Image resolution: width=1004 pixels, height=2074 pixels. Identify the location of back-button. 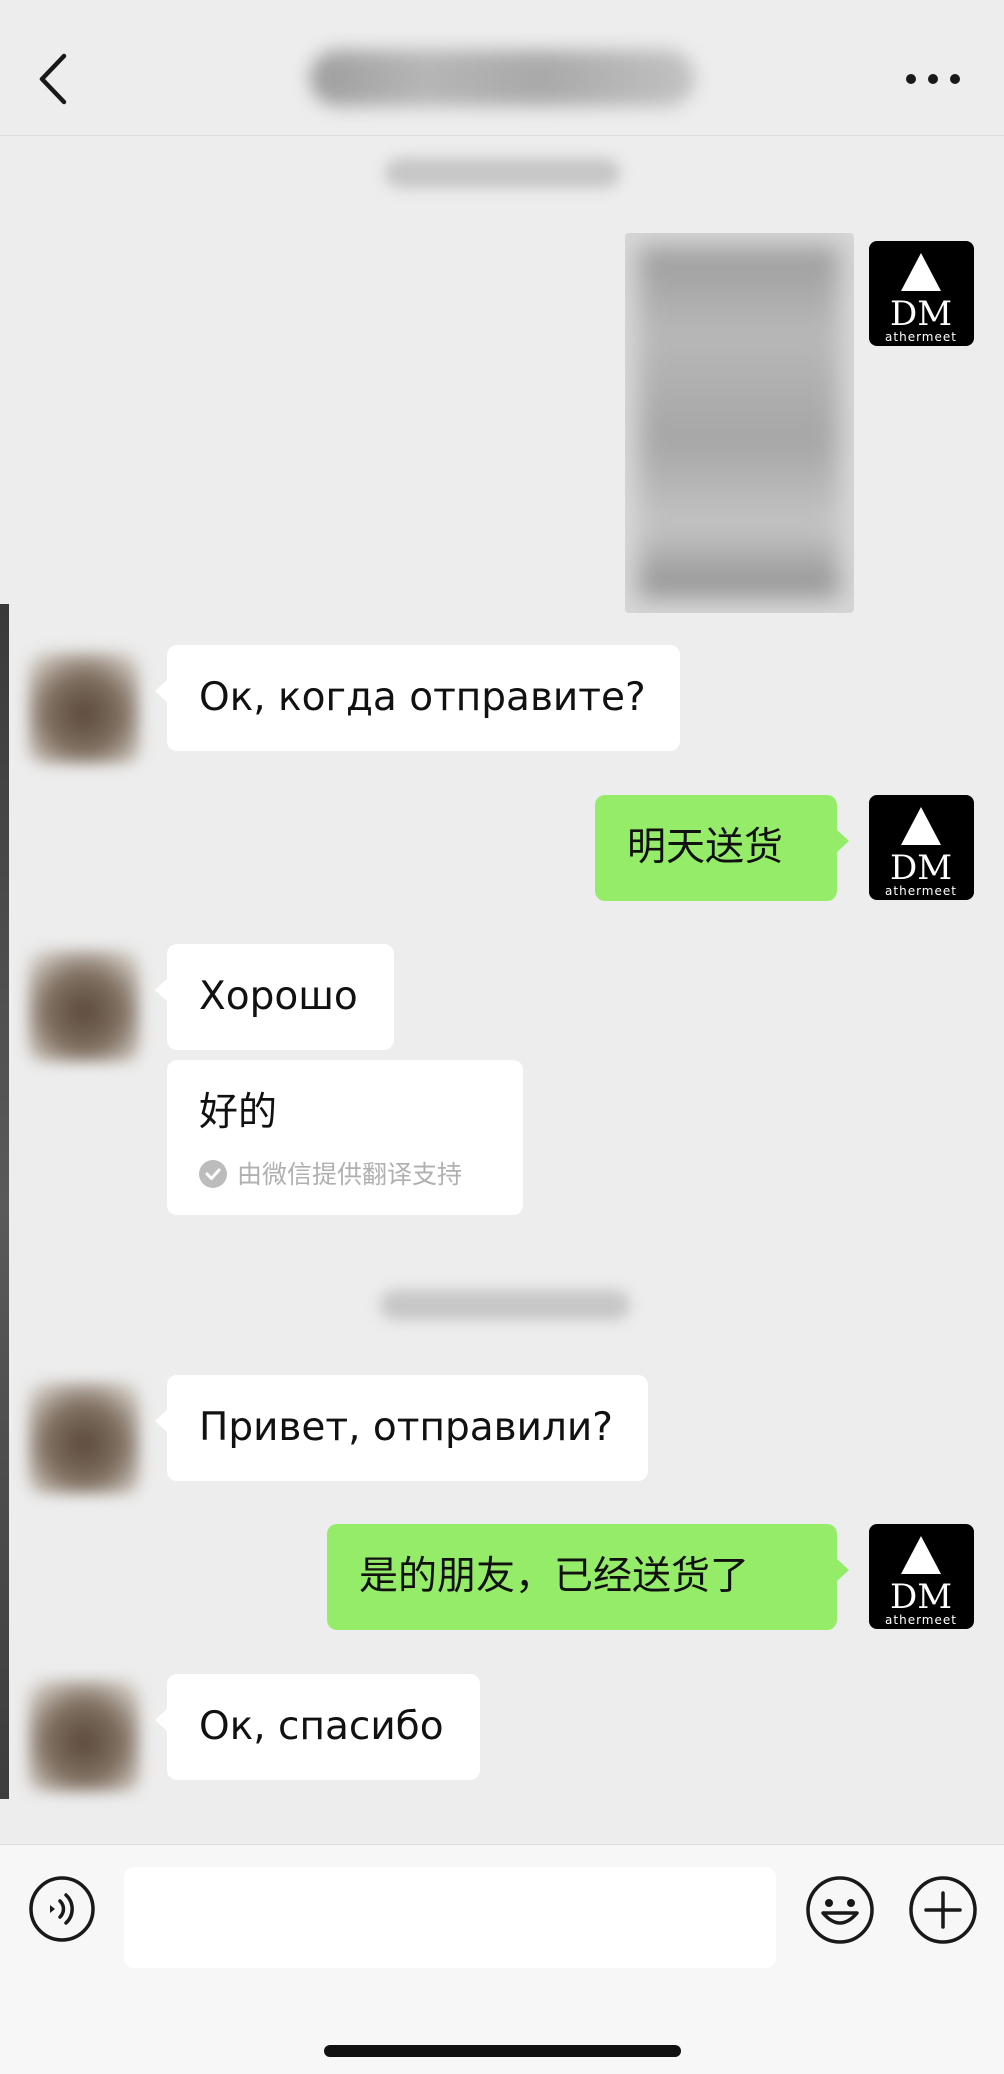
(55, 79).